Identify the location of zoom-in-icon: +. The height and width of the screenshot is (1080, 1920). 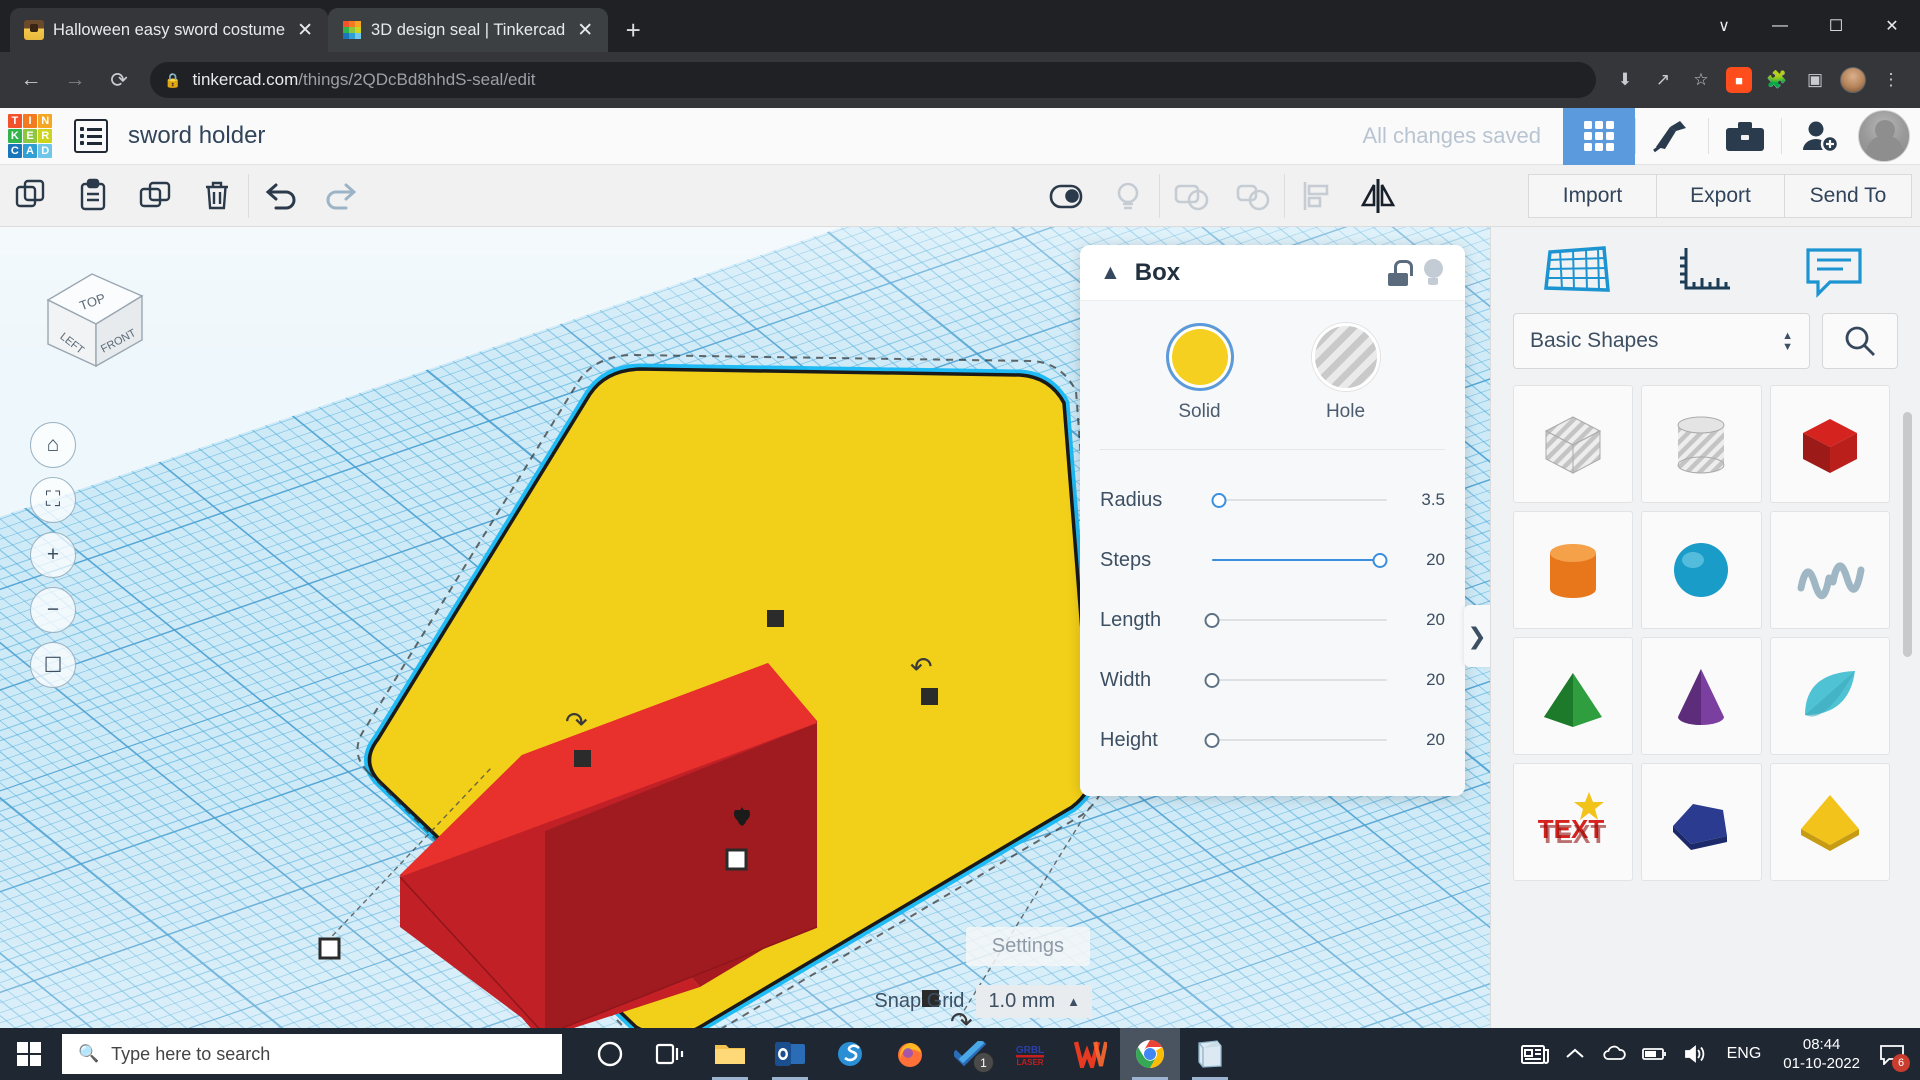
(53, 555).